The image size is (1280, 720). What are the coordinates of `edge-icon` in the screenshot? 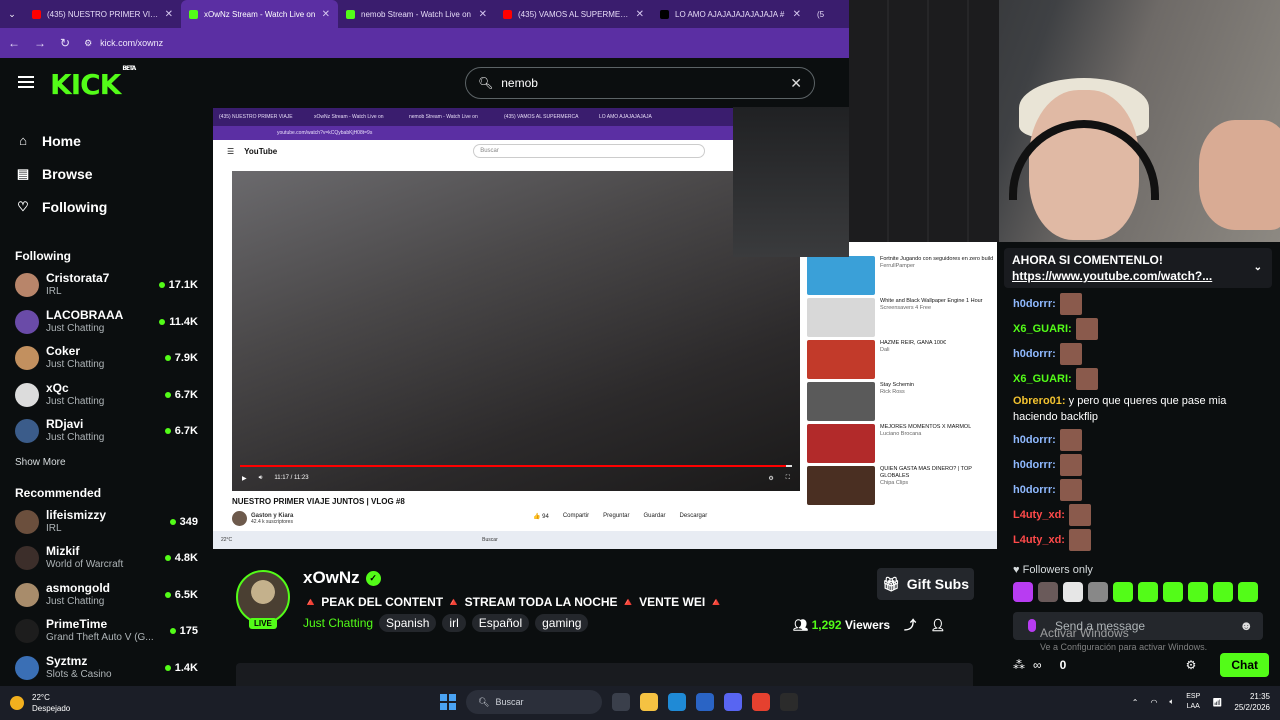 It's located at (677, 702).